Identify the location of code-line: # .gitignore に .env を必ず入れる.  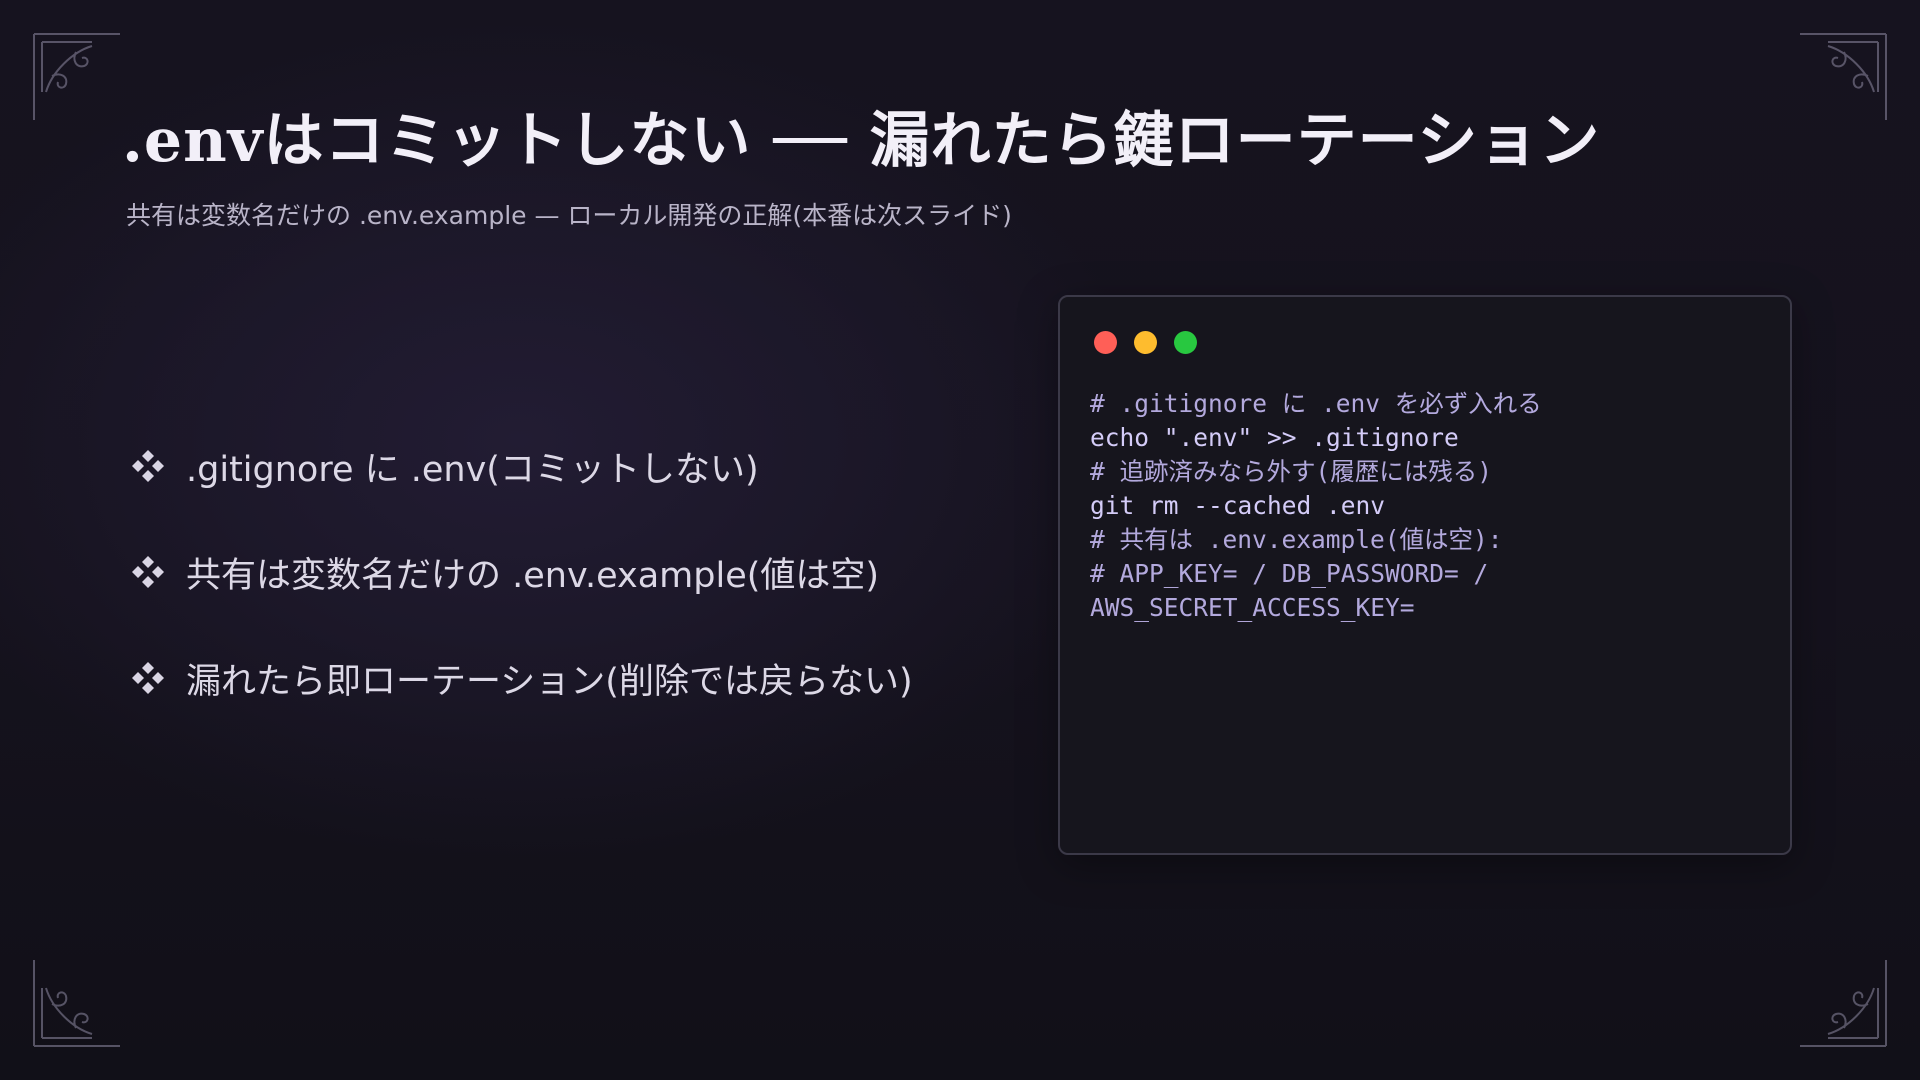
(1316, 403).